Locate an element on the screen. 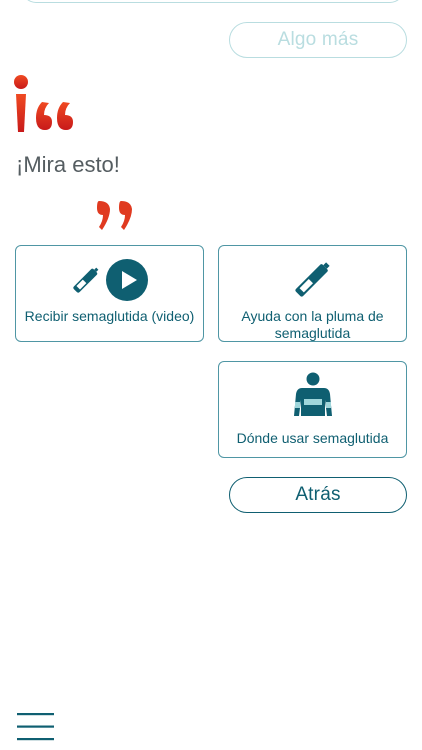 This screenshot has height=750, width=422. more-button: Algo más is located at coordinates (318, 40).